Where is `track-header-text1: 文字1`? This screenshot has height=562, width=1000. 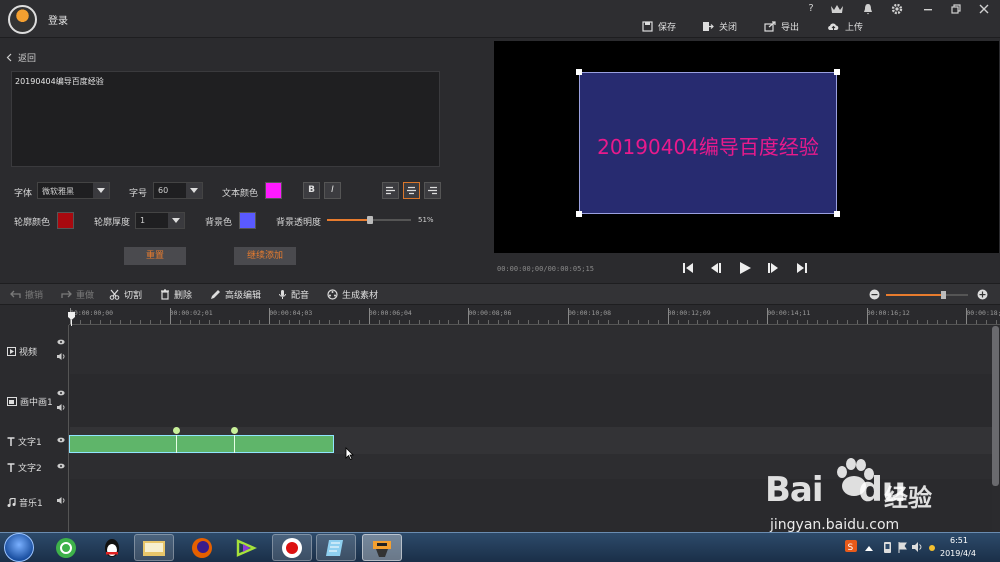 track-header-text1: 文字1 is located at coordinates (24, 441).